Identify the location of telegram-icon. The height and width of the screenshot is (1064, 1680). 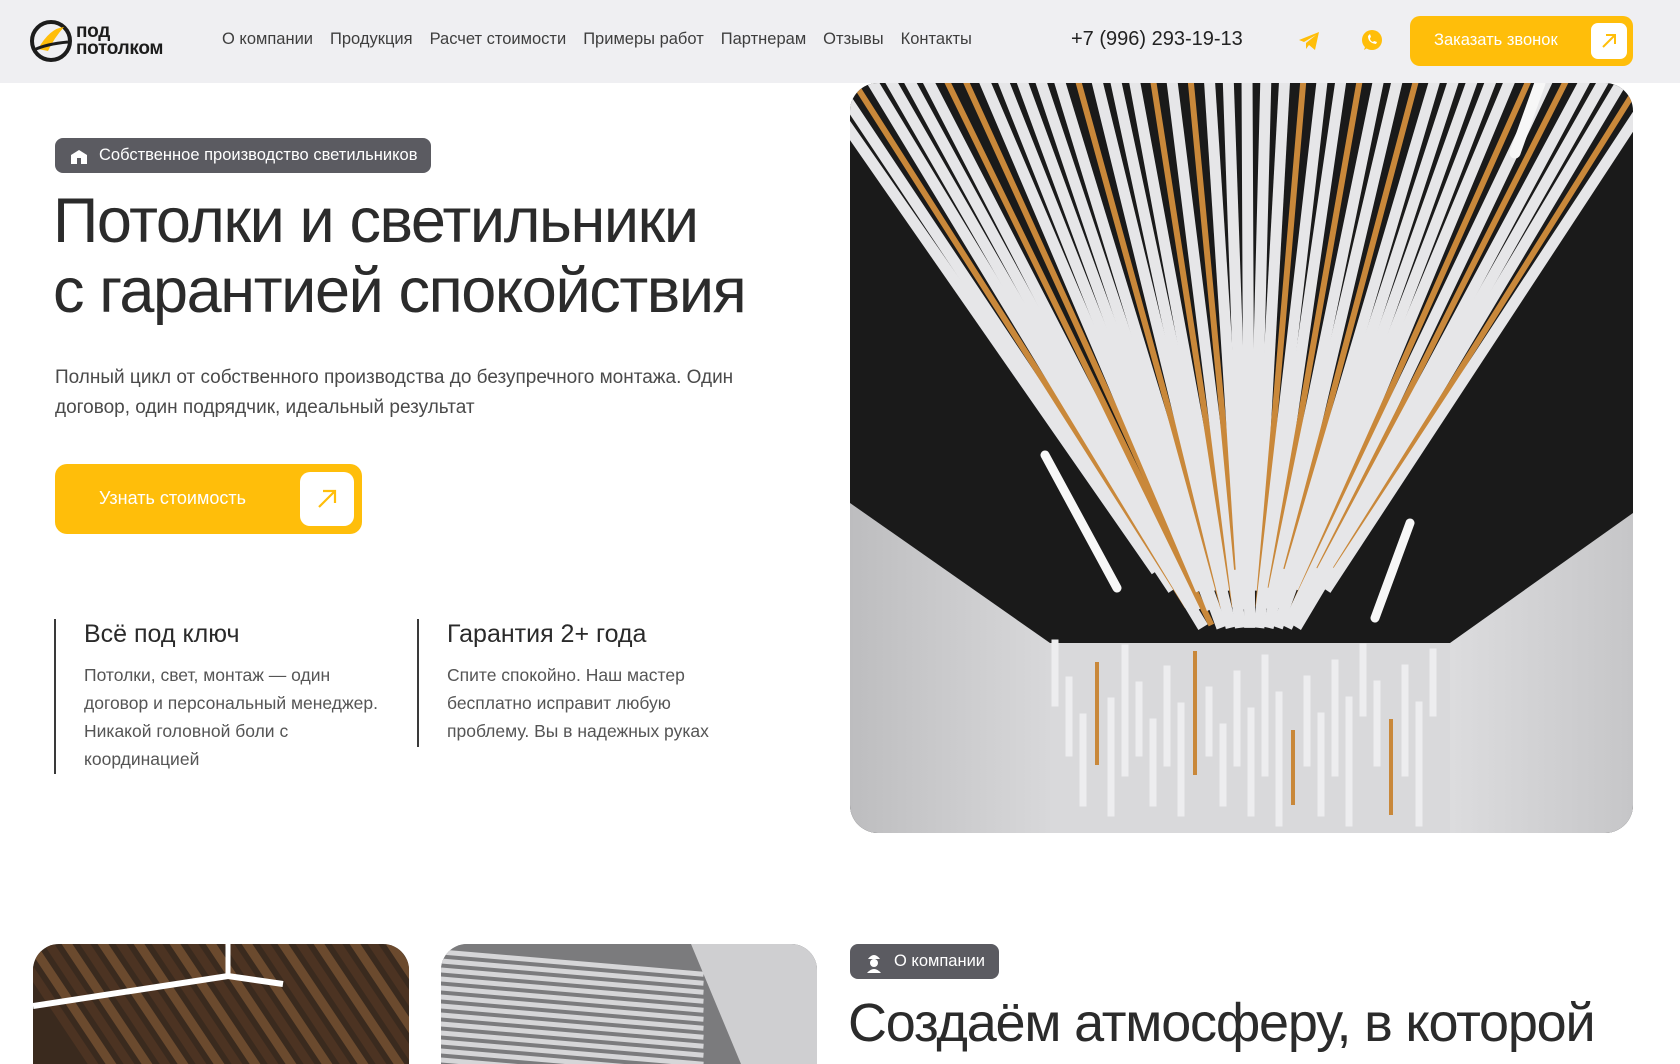
(1309, 41).